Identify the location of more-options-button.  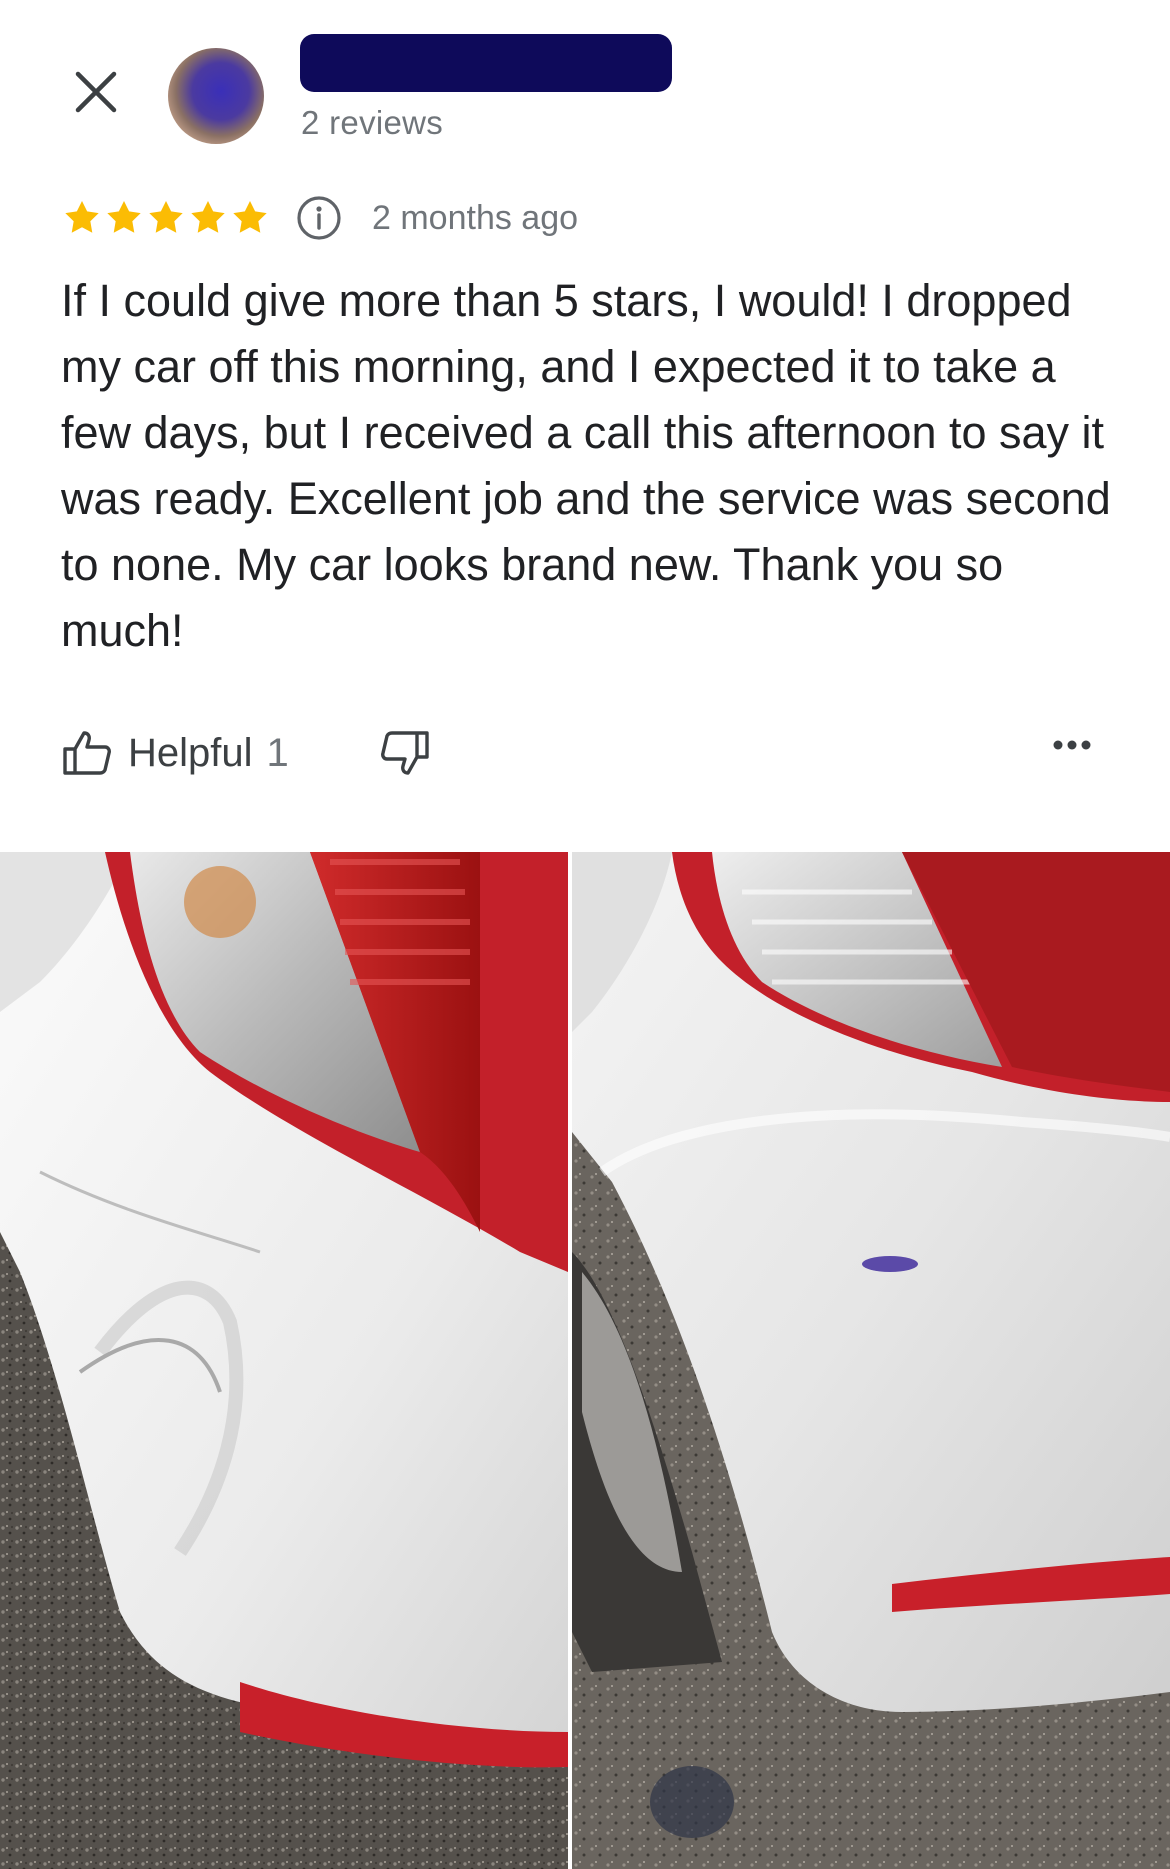
(1072, 747).